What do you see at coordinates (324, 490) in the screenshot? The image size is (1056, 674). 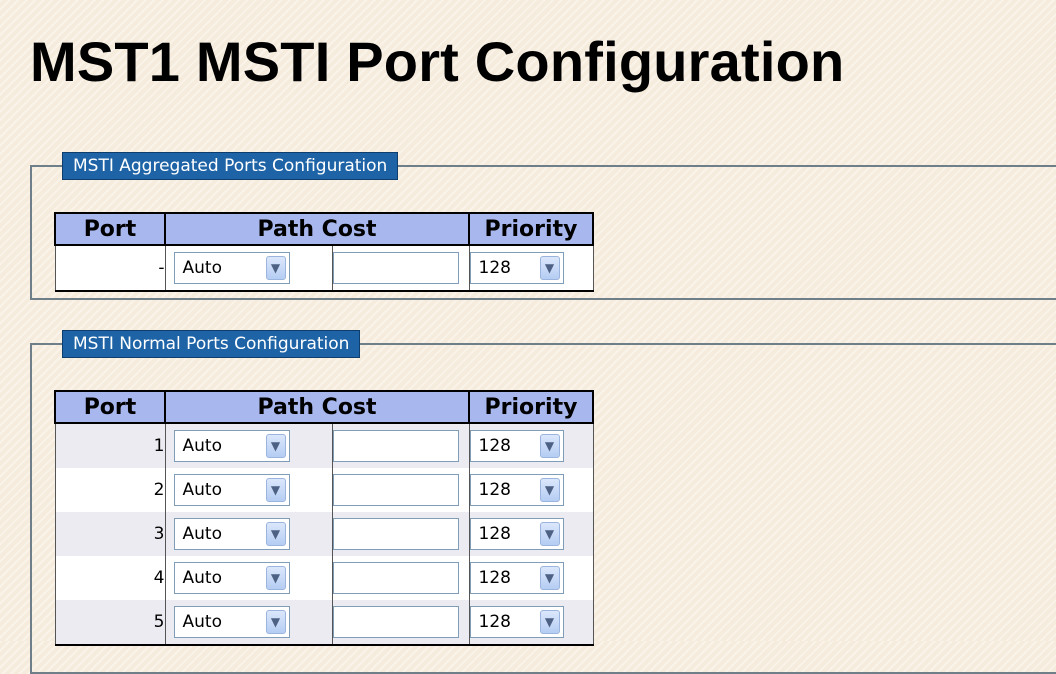 I see `table-row: 2 Auto ▼ 128 ▼` at bounding box center [324, 490].